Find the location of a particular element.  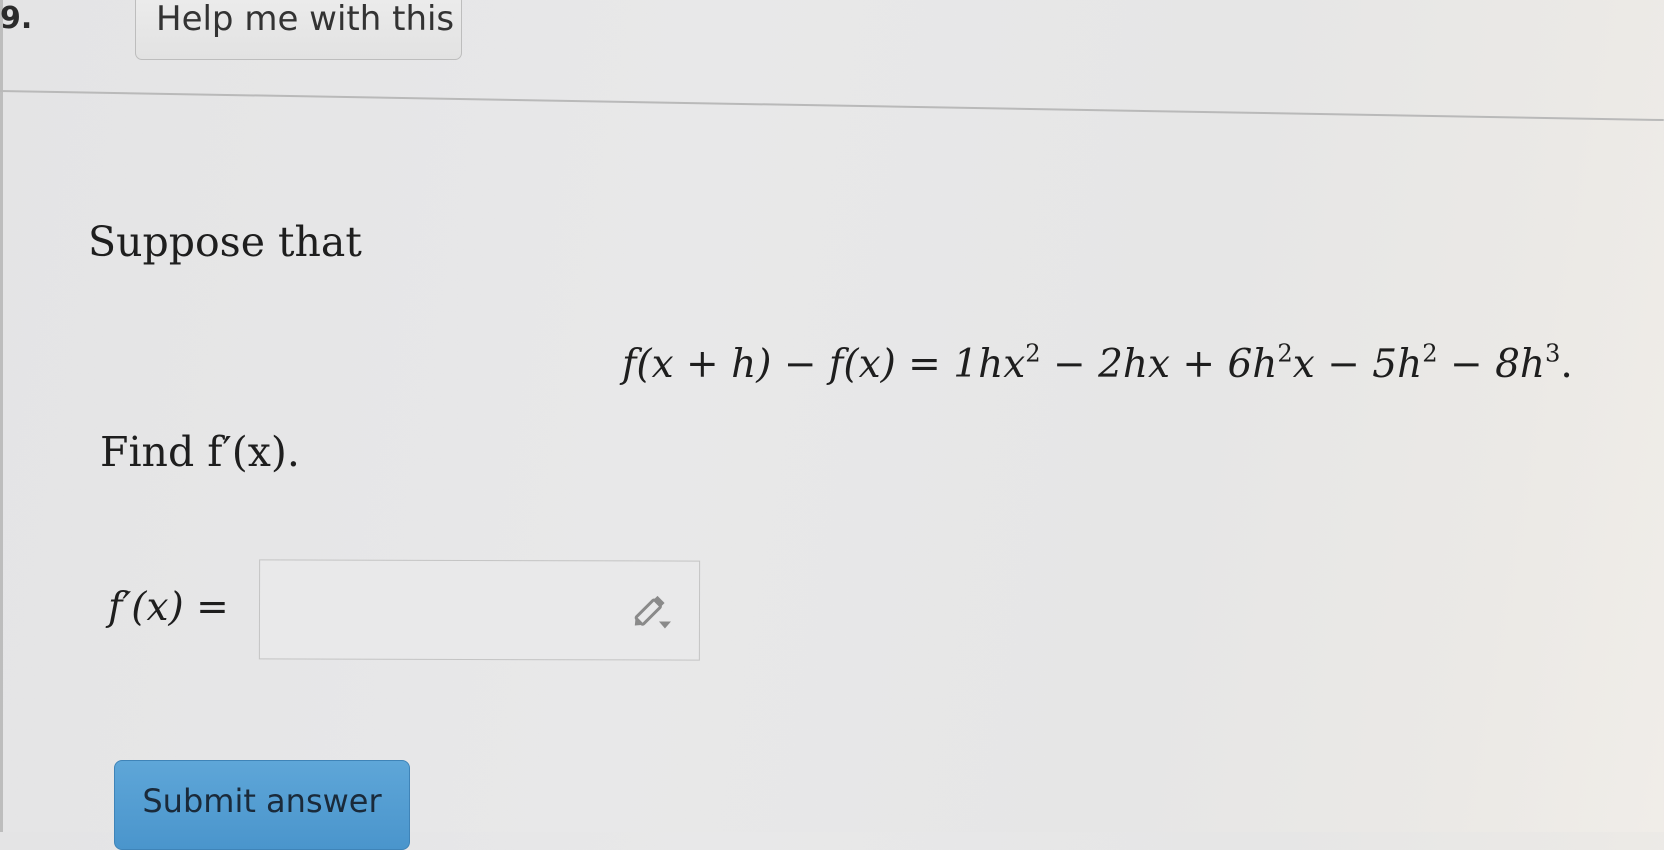

equation-exponent: 3 is located at coordinates (1553, 353).